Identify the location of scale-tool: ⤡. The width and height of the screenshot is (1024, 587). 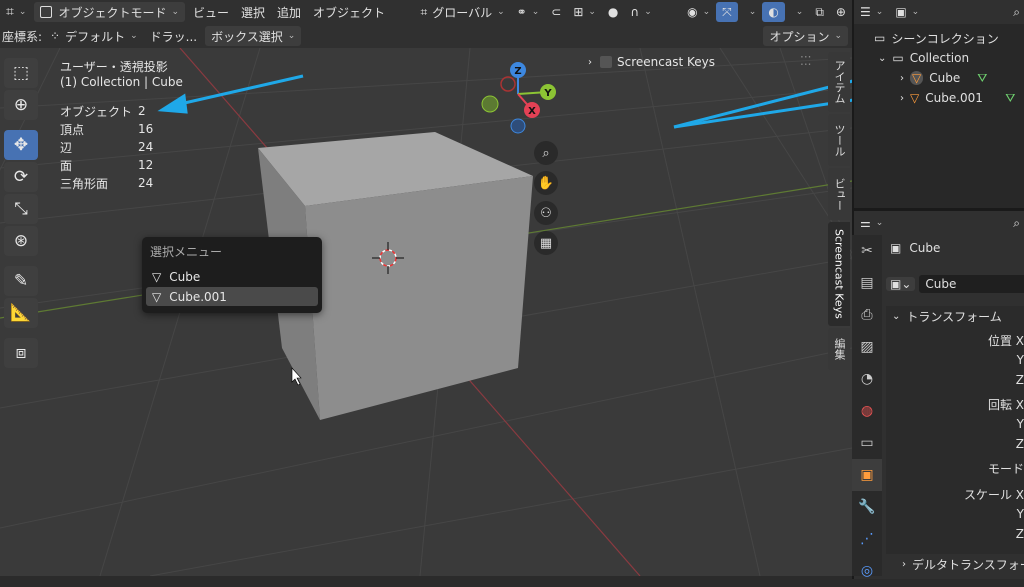
(21, 209).